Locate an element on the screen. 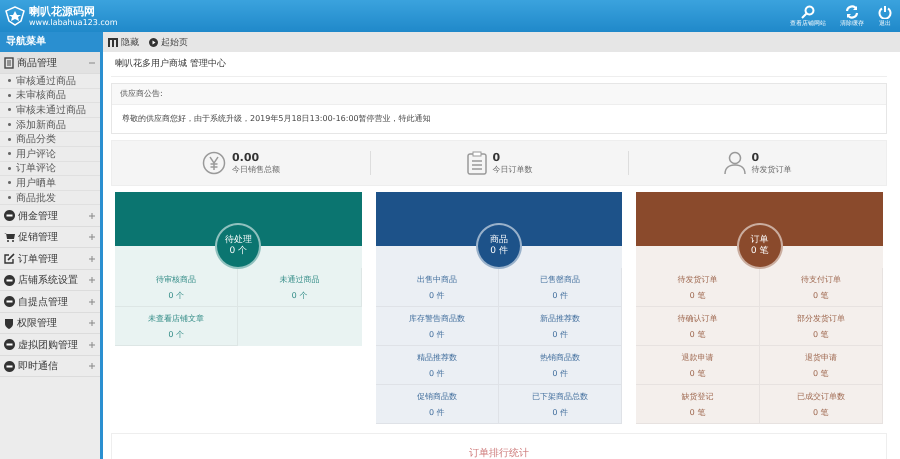  stat-cell: 已下架商品总数 0 件 is located at coordinates (560, 404).